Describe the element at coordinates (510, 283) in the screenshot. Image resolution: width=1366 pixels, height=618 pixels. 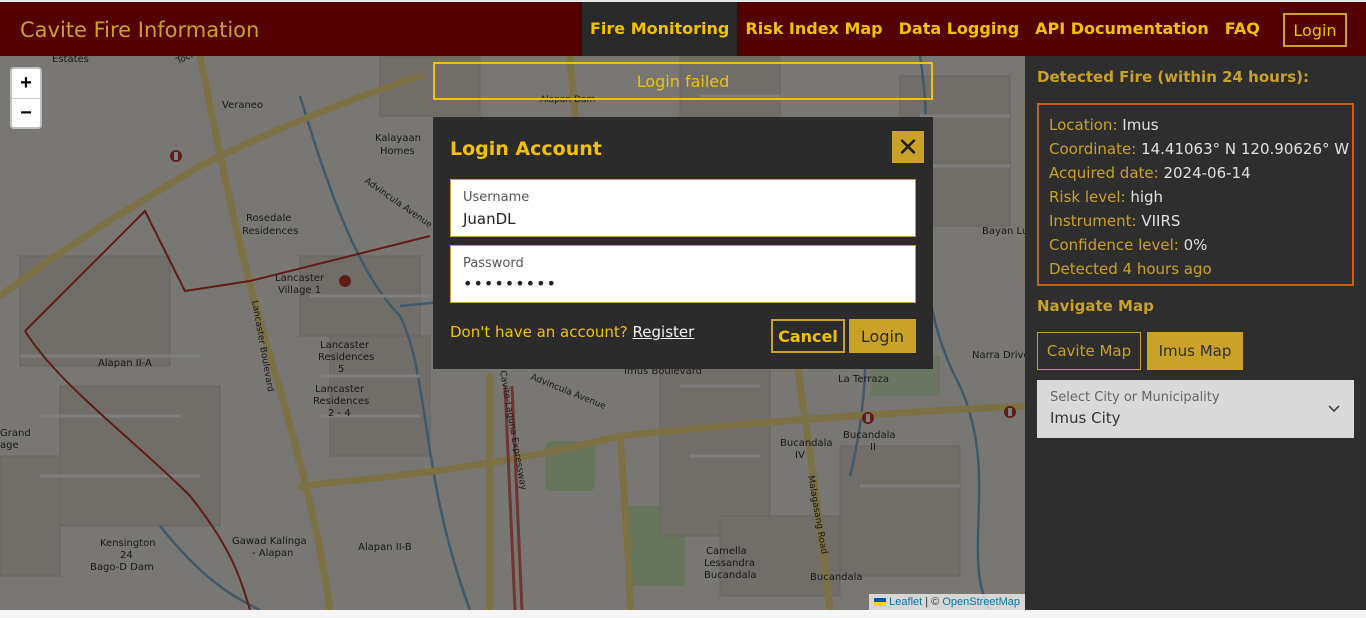
I see `password-input: •••••••••` at that location.